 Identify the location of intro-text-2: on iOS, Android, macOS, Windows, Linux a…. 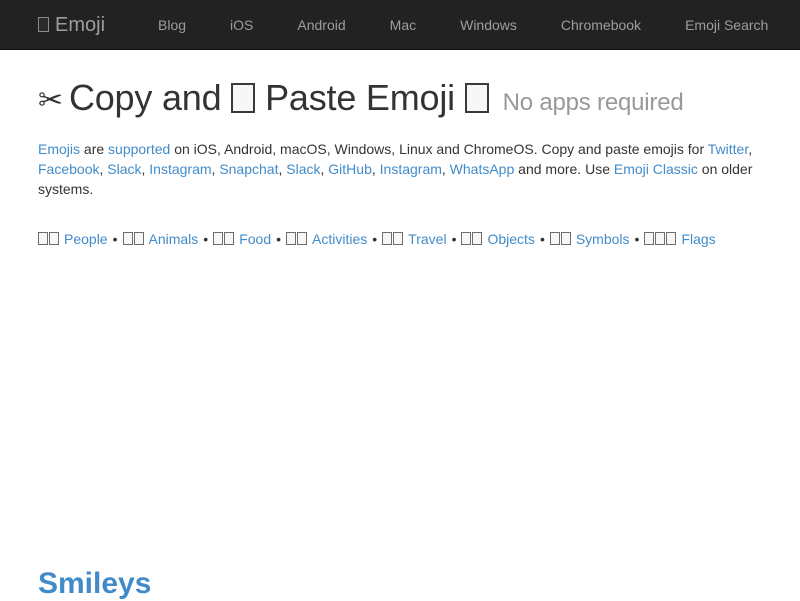
(439, 149).